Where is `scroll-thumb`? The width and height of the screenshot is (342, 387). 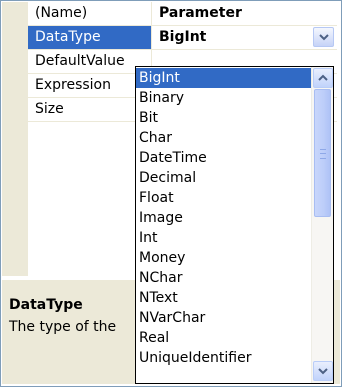
scroll-thumb is located at coordinates (322, 153).